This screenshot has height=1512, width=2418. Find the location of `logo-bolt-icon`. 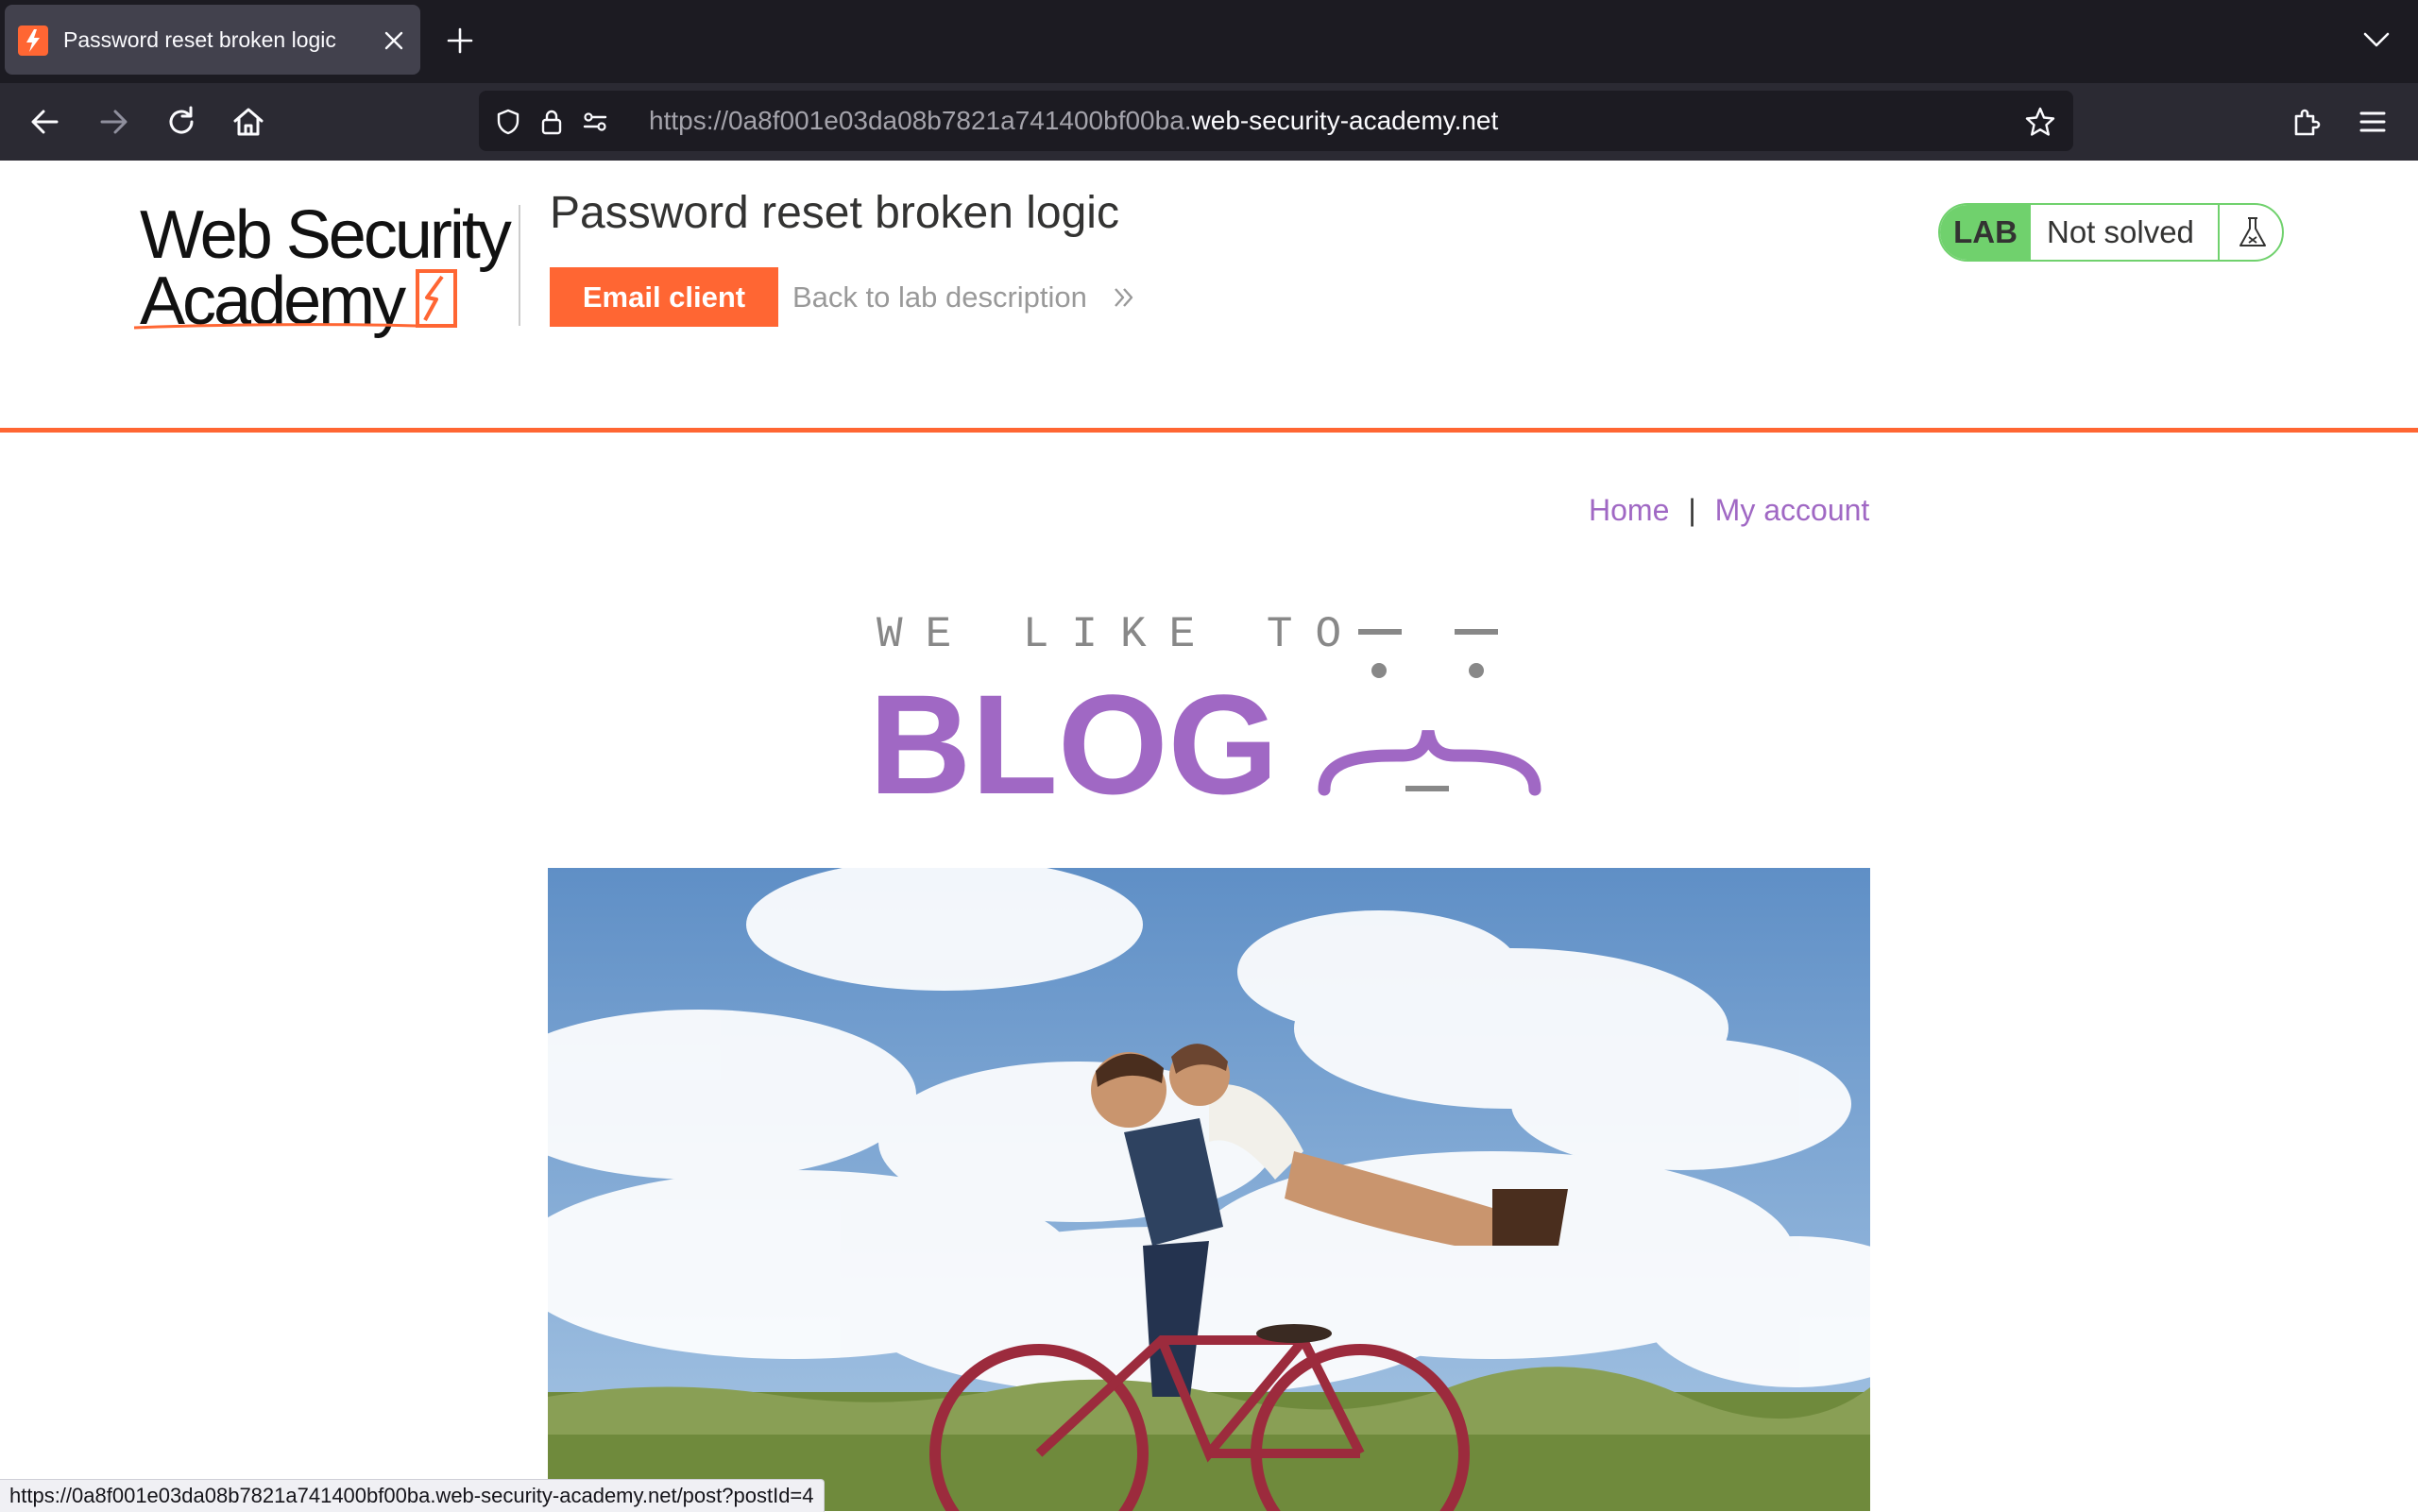

logo-bolt-icon is located at coordinates (434, 298).